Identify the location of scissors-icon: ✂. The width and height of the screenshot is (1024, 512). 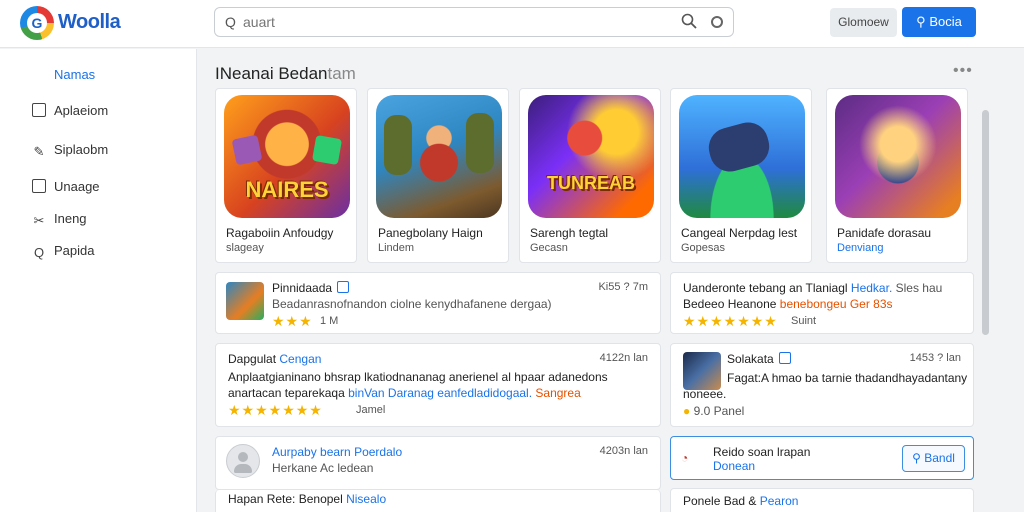
(39, 220).